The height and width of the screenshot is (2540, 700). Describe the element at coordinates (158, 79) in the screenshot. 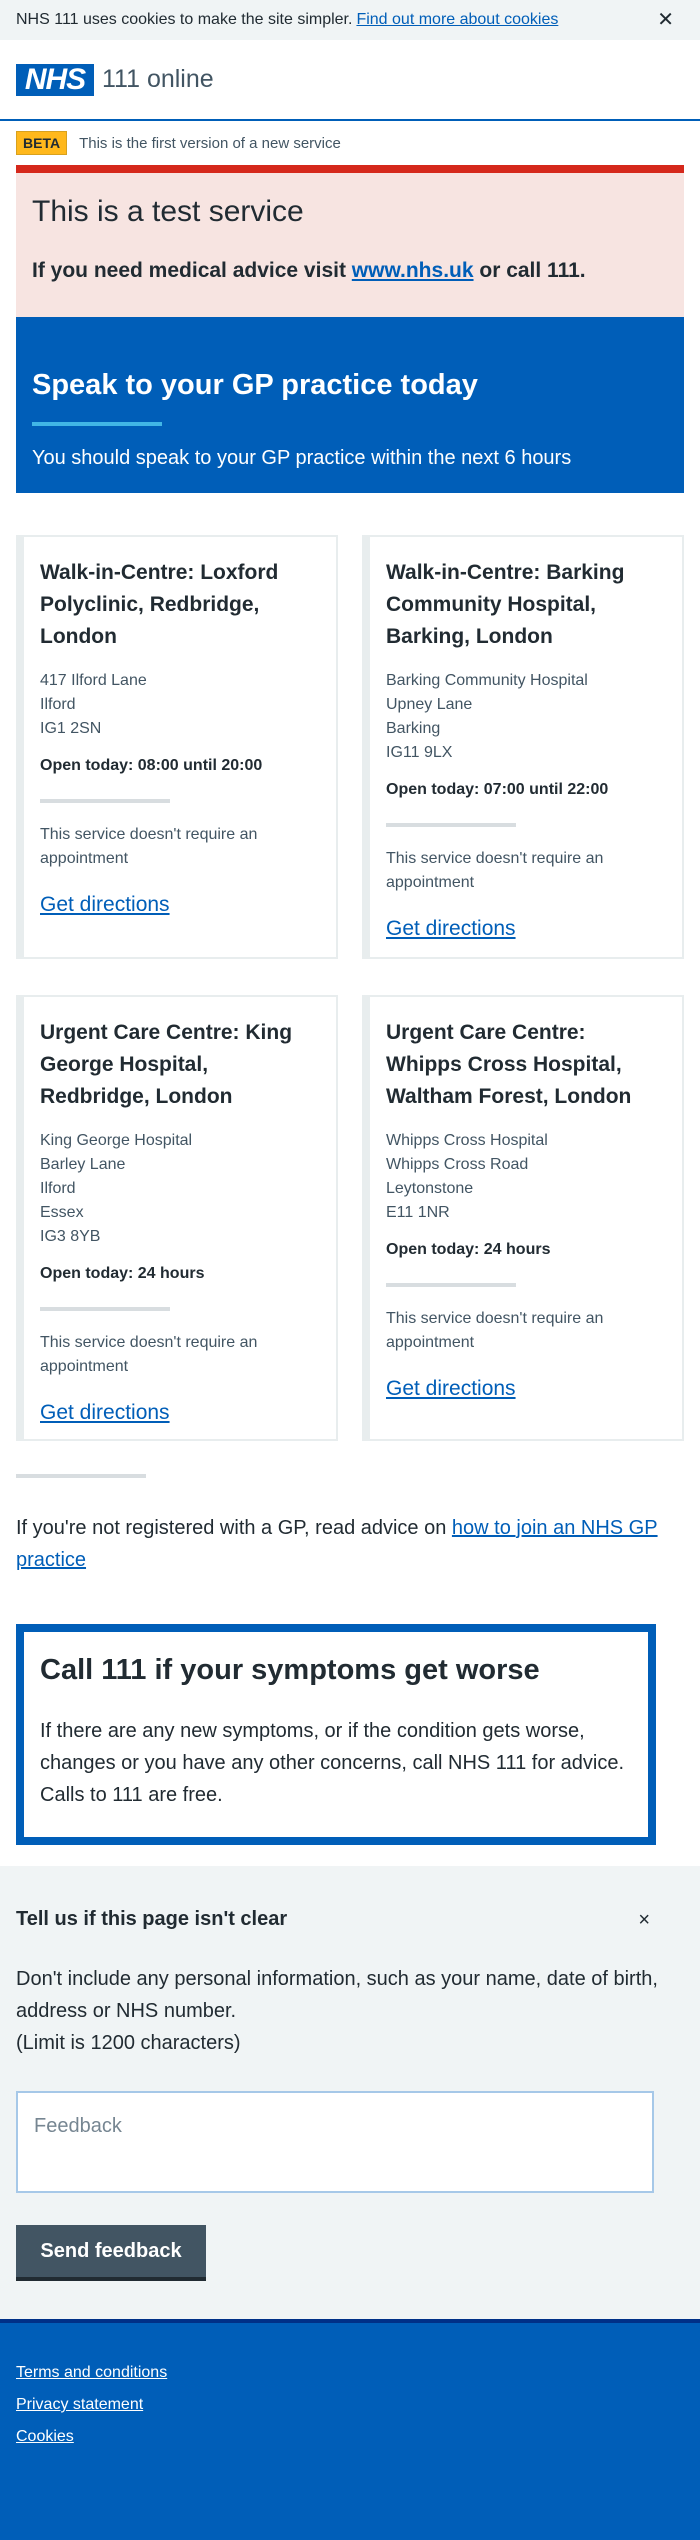

I see `service-name: 111 online` at that location.